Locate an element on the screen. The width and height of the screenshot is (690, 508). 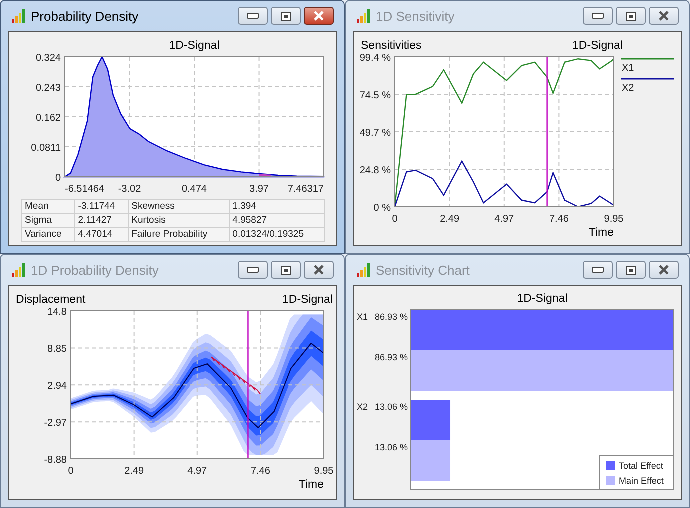
tick-label: 8.85 is located at coordinates (57, 350).